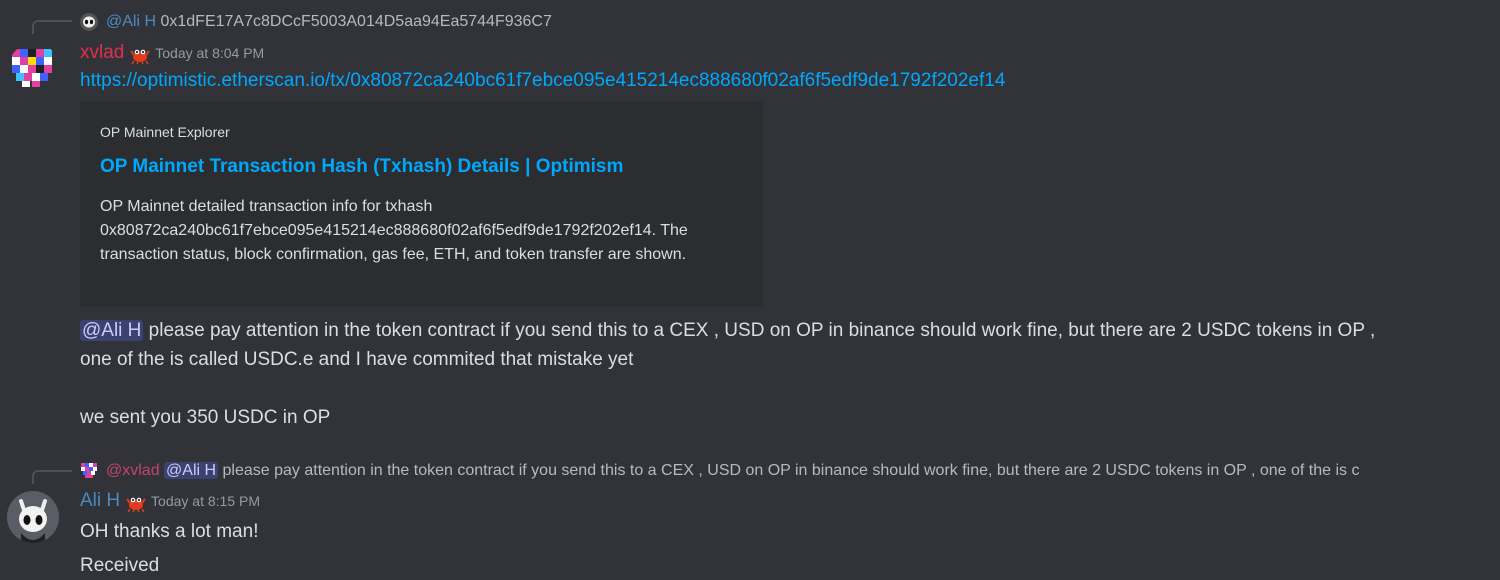 The image size is (1500, 580). Describe the element at coordinates (169, 531) in the screenshot. I see `message-line-1: OH thanks a lot man!` at that location.